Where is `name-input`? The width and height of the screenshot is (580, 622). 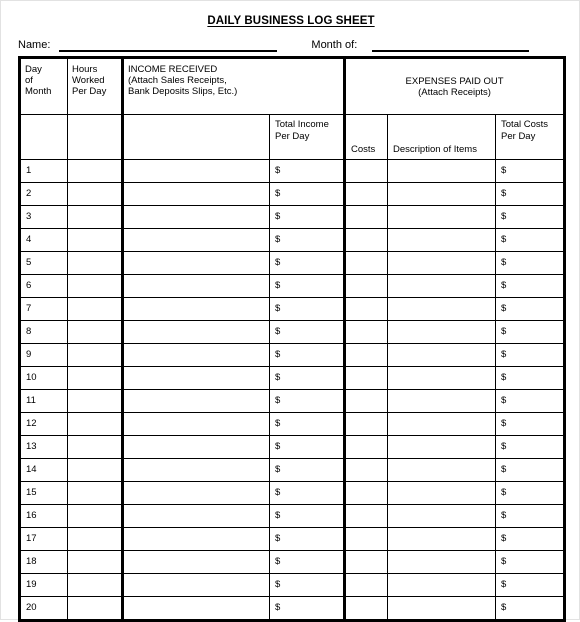
name-input is located at coordinates (168, 44).